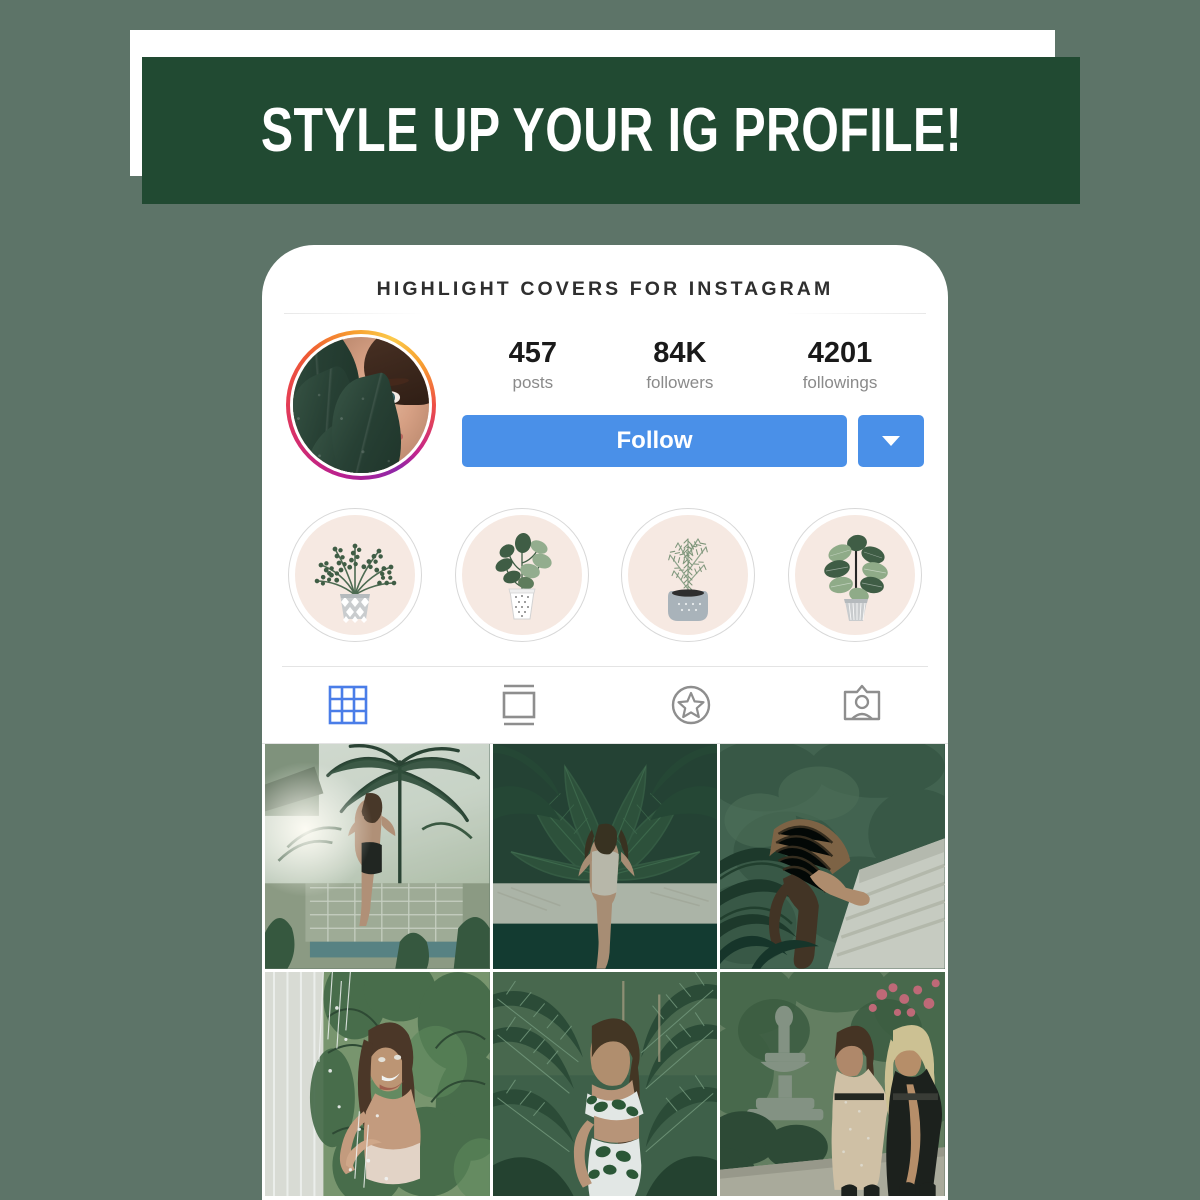 This screenshot has width=1200, height=1200. I want to click on banner-green-block: STYLE UP YOUR IG PROFILE!, so click(611, 130).